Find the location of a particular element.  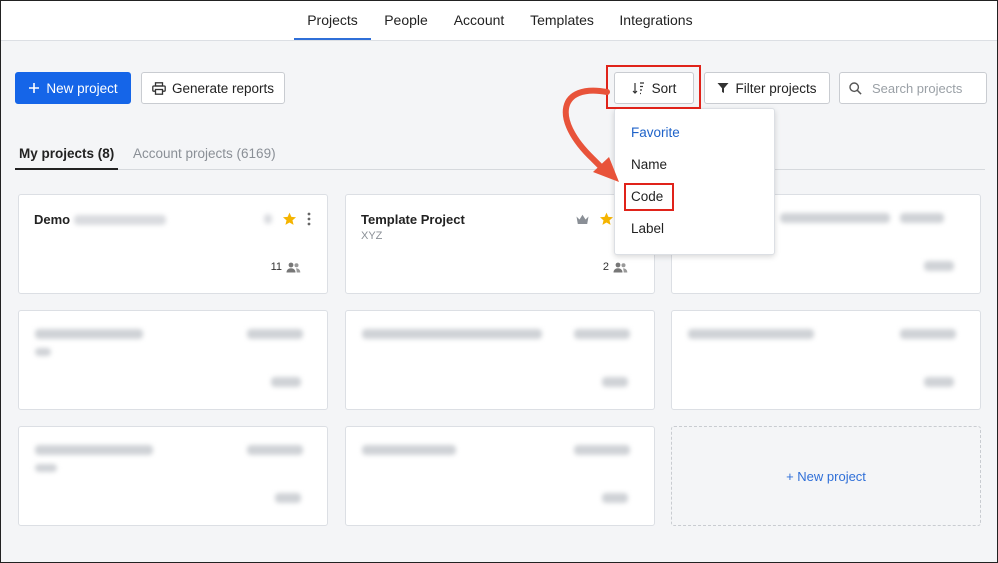

tab-my-projects: My projects (8) is located at coordinates (67, 158).